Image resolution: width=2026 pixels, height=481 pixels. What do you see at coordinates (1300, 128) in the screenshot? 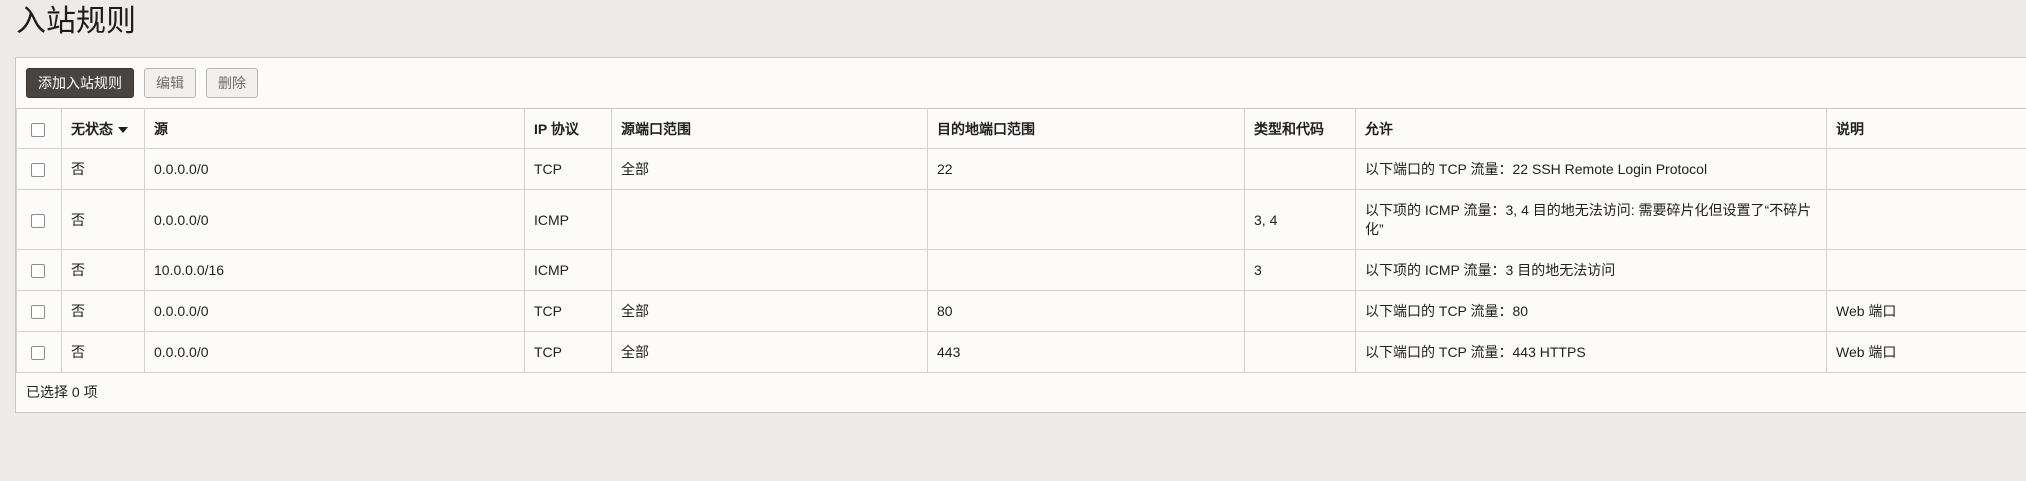
I see `column-header-type-and-code: 类型和代码` at bounding box center [1300, 128].